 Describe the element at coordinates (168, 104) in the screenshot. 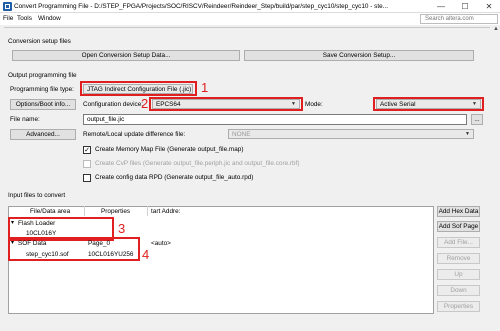

I see `config-device-value: EPCS64` at that location.